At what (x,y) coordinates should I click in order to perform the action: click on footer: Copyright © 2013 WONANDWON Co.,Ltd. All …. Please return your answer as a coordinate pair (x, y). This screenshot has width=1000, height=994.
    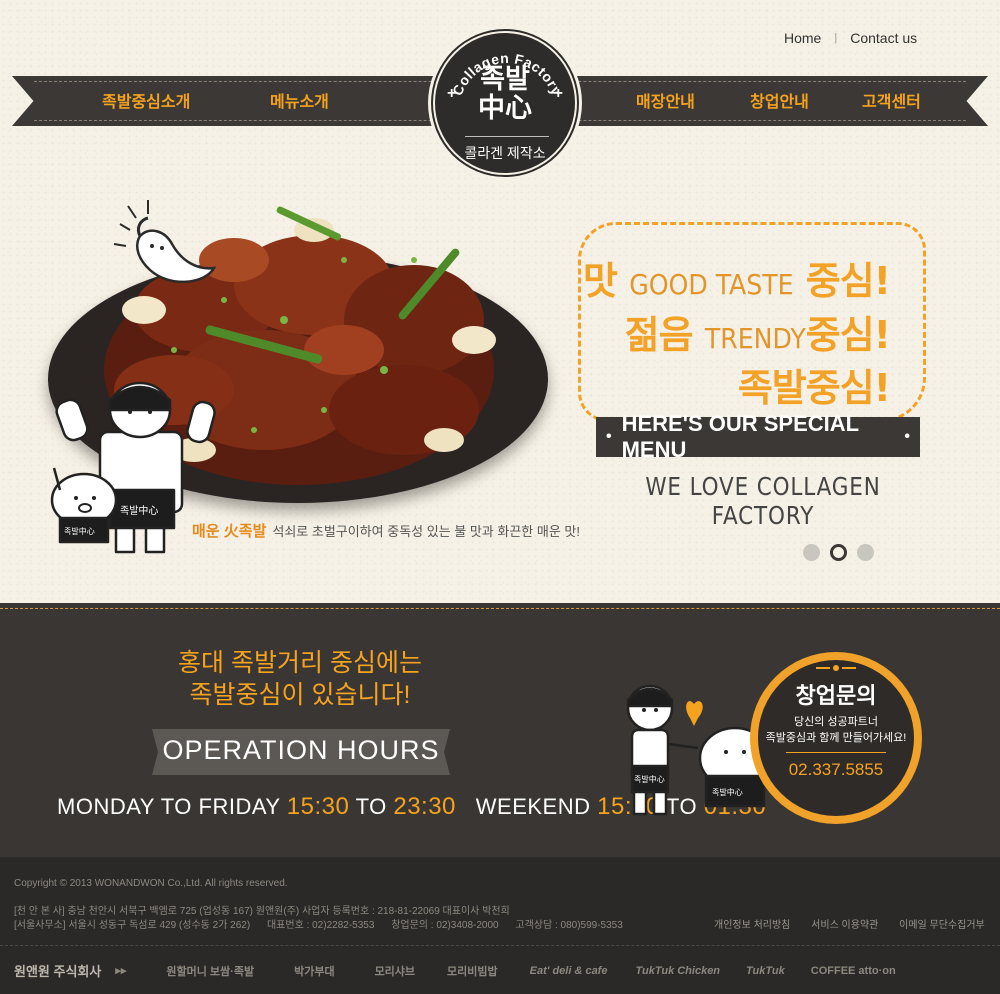
    Looking at the image, I should click on (500, 925).